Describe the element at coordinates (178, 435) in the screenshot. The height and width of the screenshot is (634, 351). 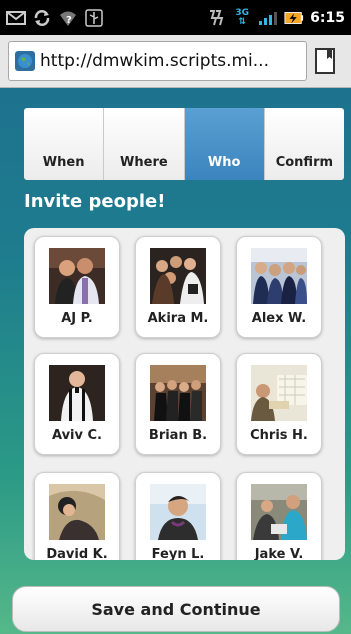
I see `person-name: Brian B.` at that location.